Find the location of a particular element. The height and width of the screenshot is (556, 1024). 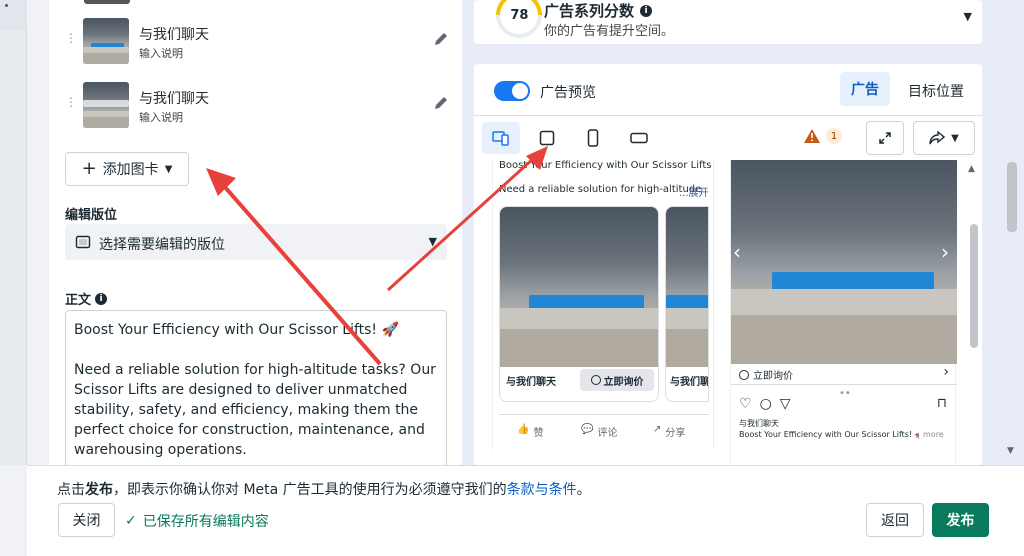

comment-icon: ○ is located at coordinates (766, 404).